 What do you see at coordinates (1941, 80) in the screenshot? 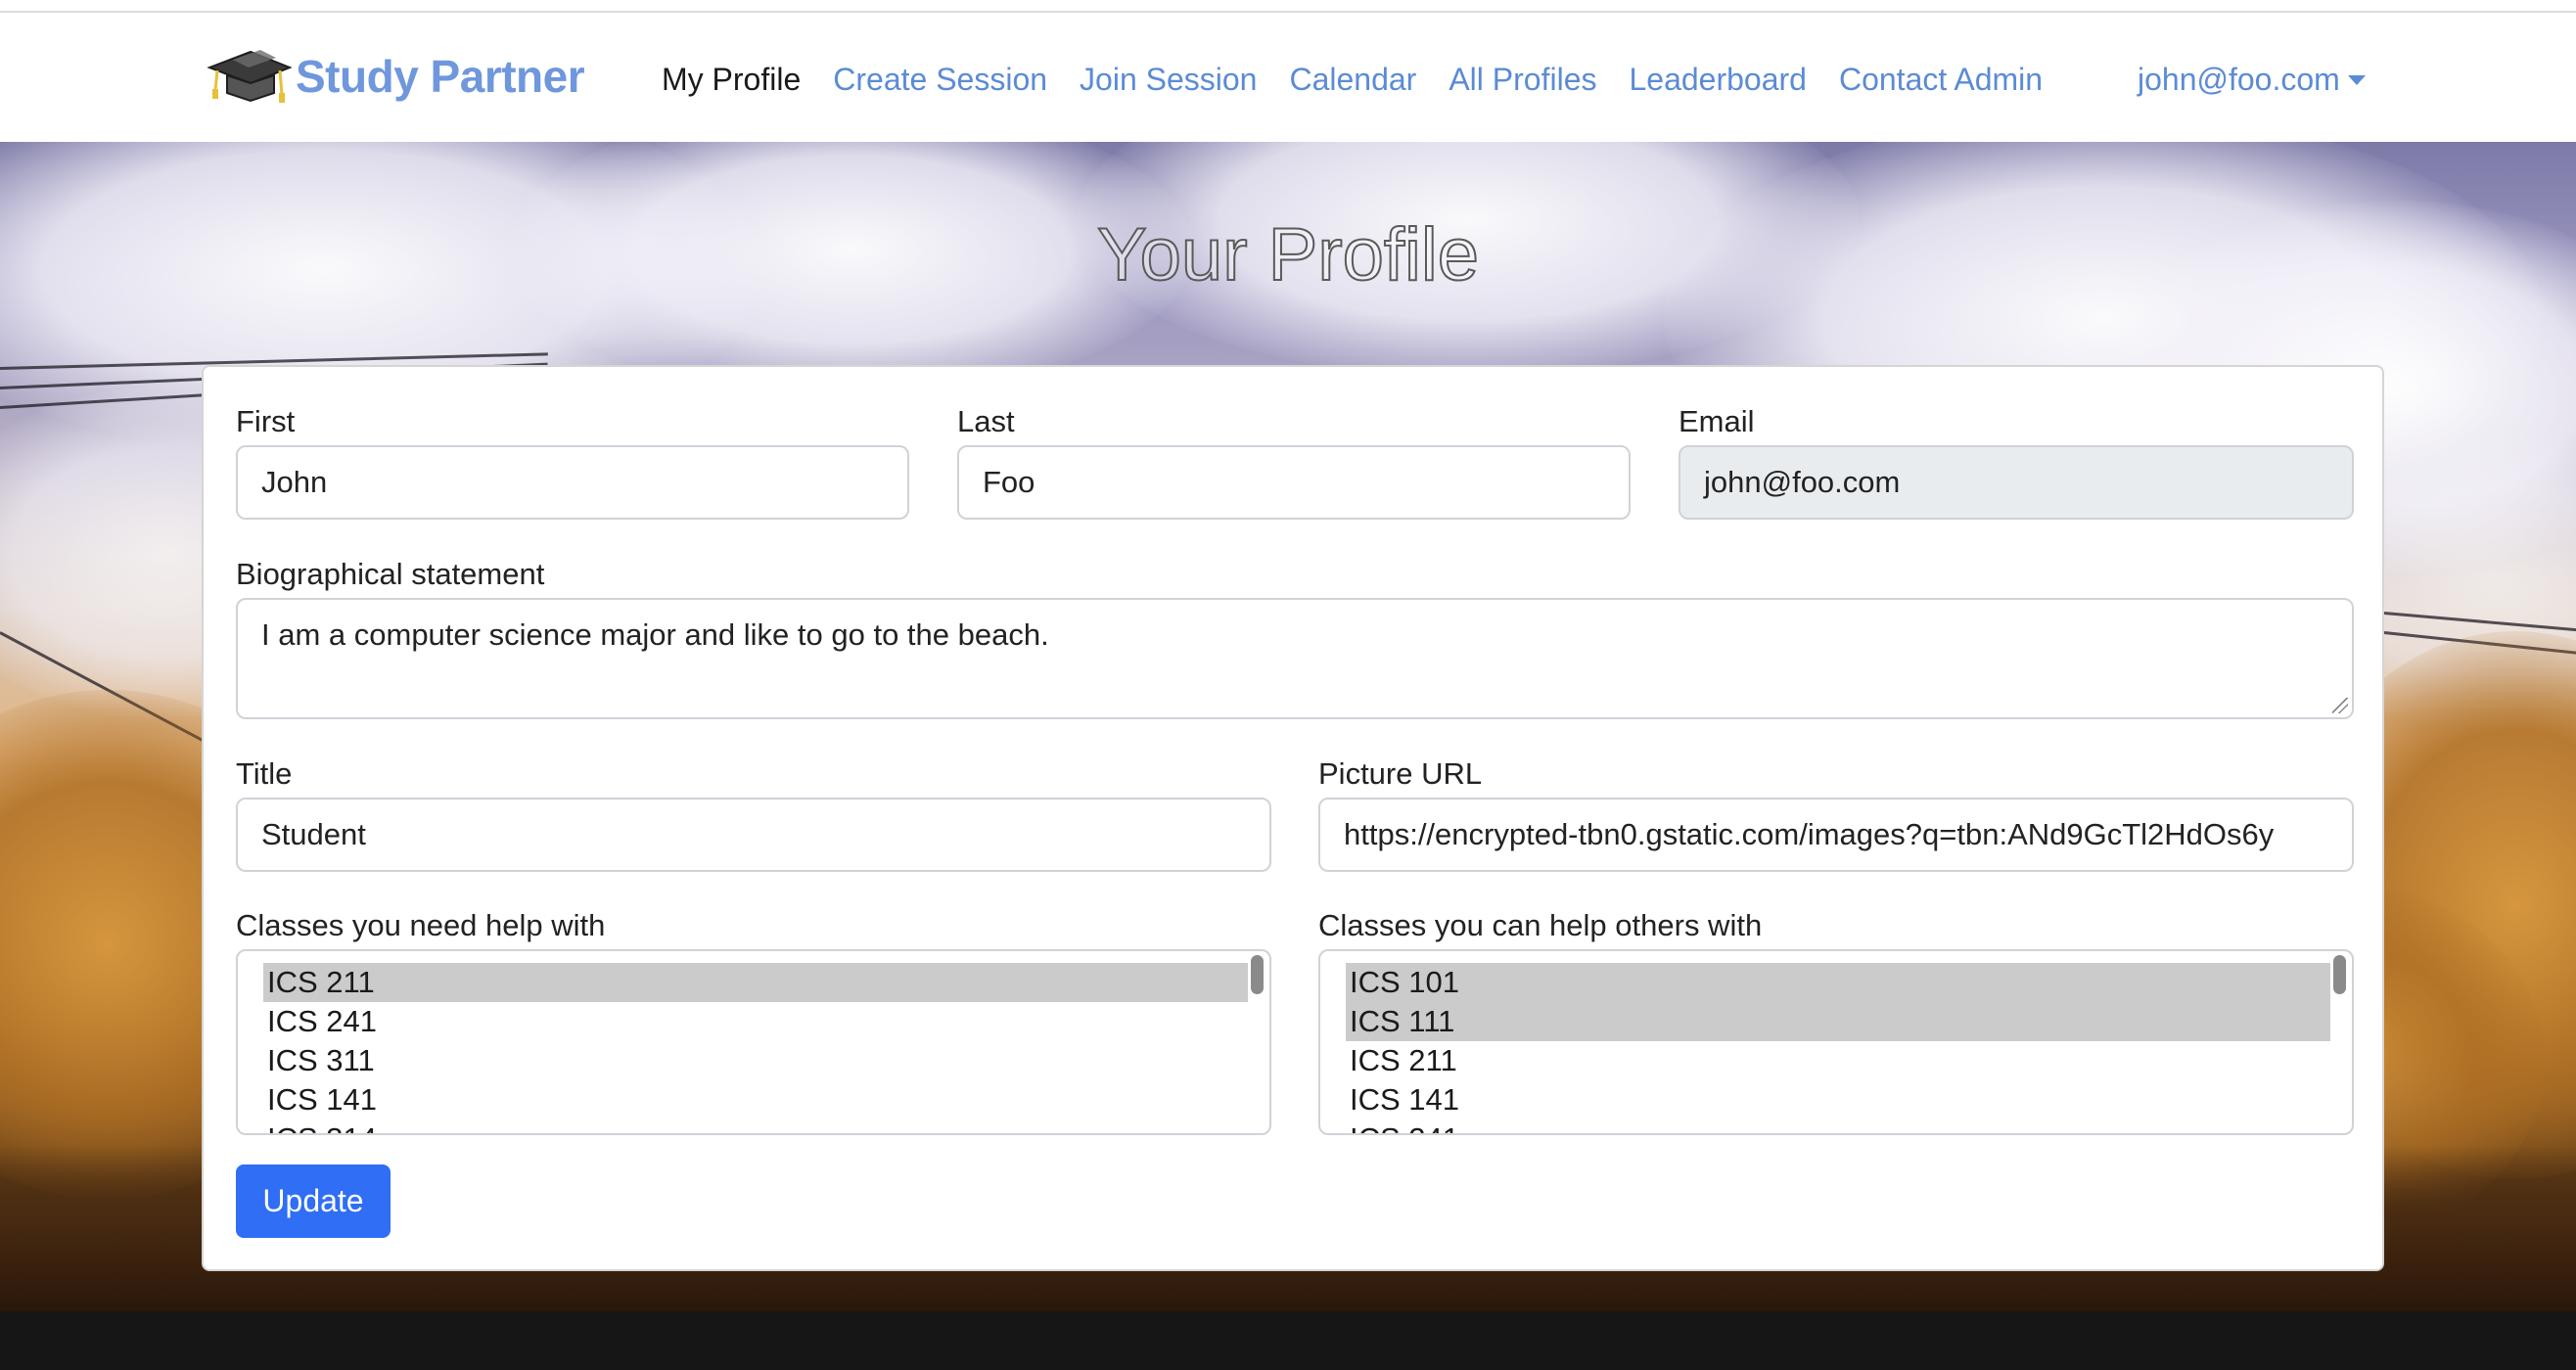
I see `nav-contact-admin: Contact Admin` at bounding box center [1941, 80].